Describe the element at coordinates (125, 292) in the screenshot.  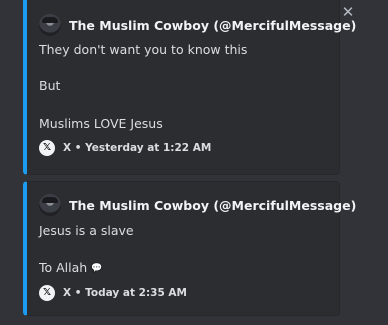
I see `footer-text: X • Today at 2:35 AM` at that location.